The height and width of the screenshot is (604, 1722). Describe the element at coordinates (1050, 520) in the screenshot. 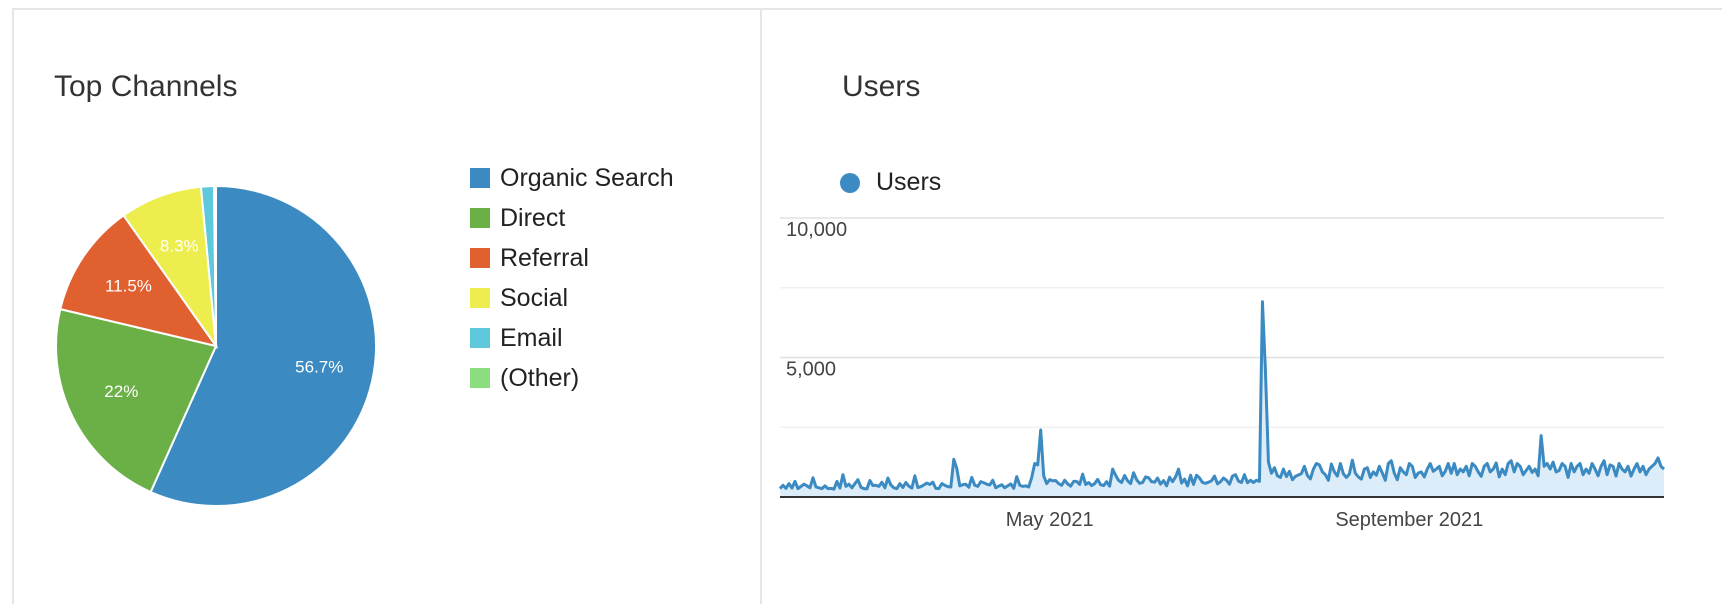

I see `x-tick-label: May 2021` at that location.